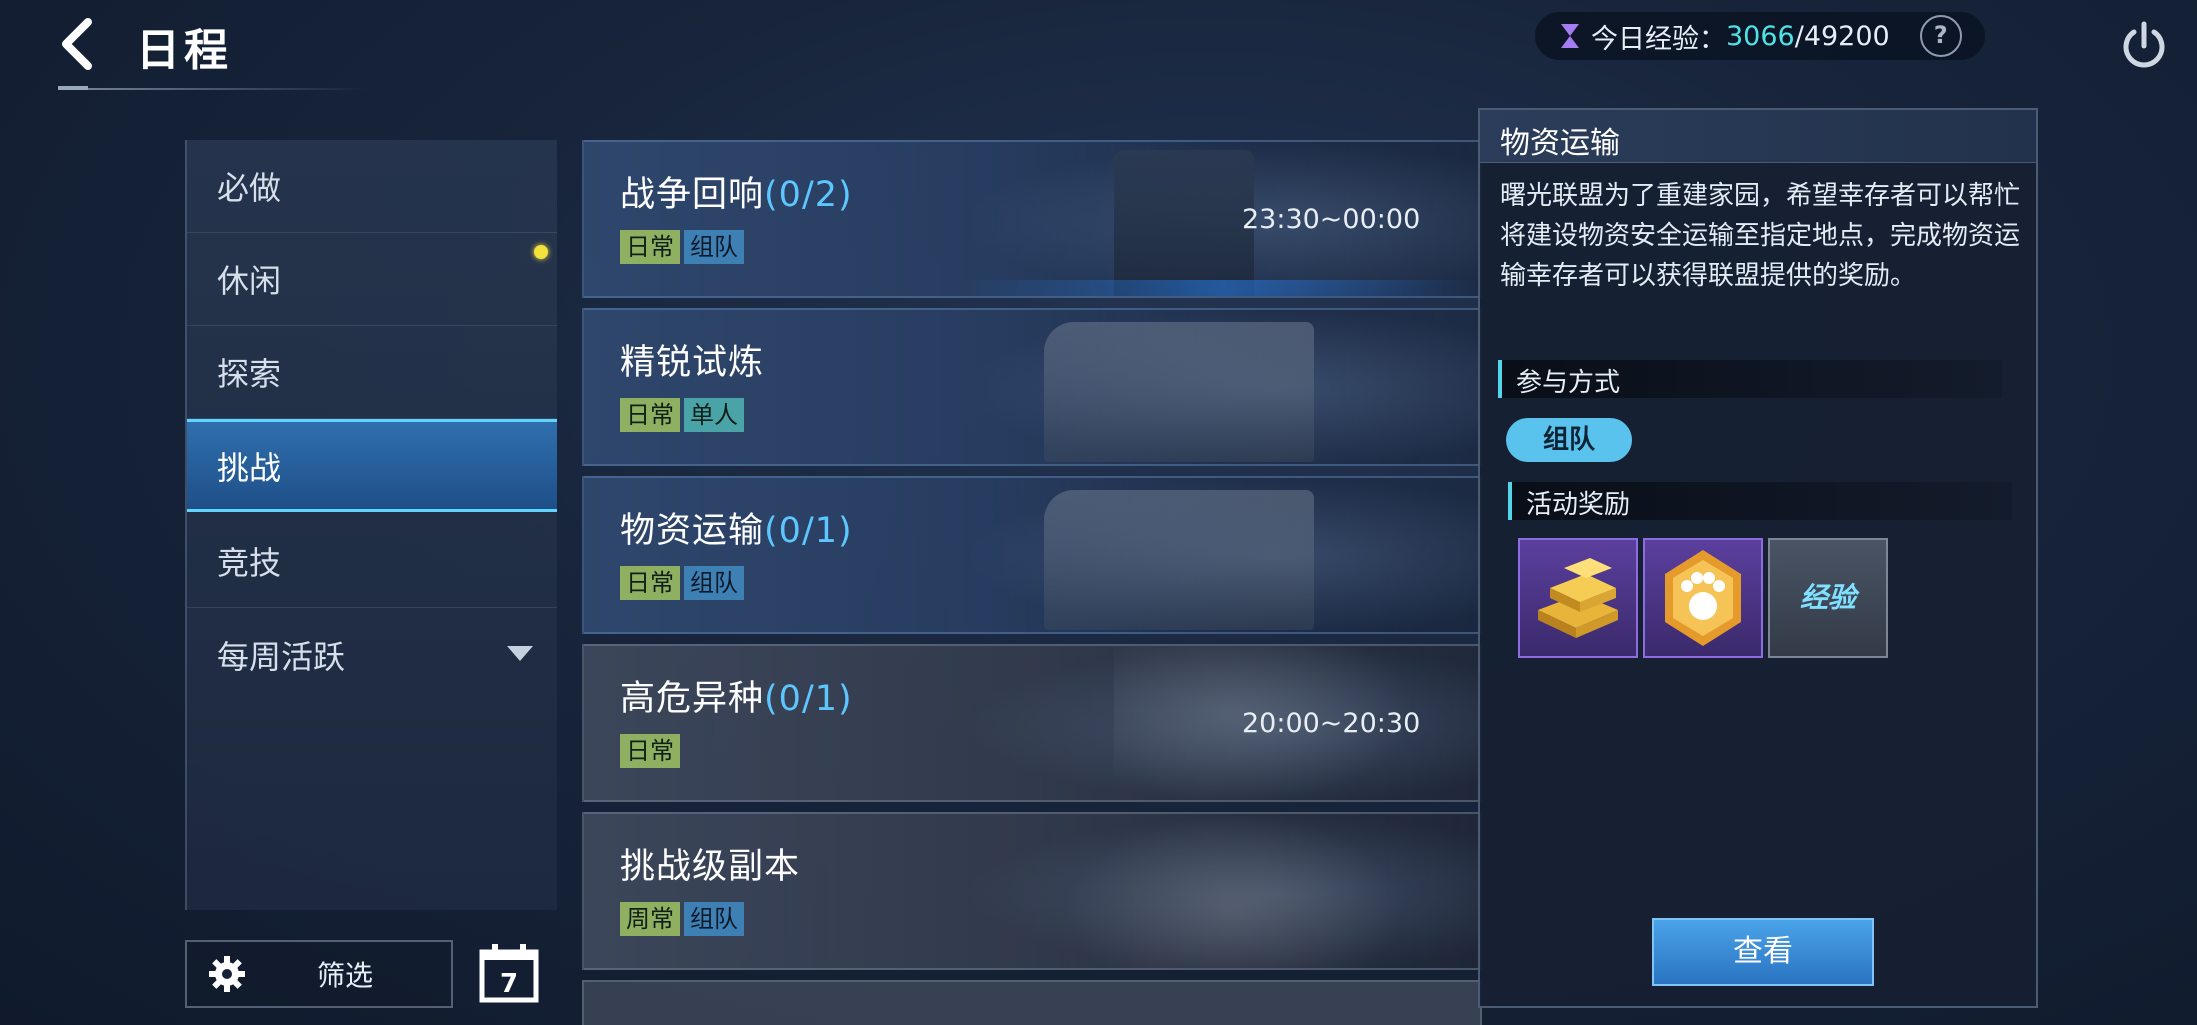 This screenshot has width=2197, height=1025. I want to click on sidebar-item-must-do: 必做, so click(372, 186).